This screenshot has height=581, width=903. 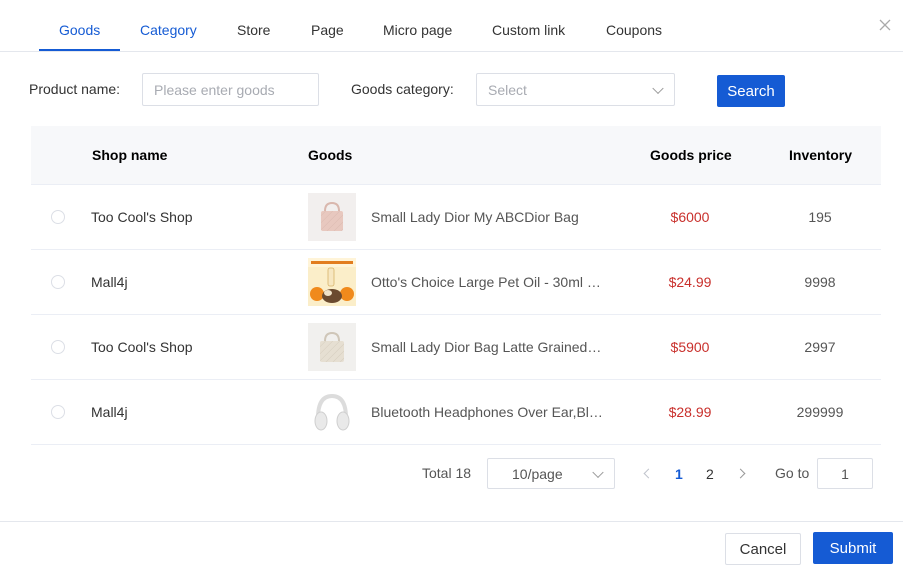 I want to click on active-tab-indicator, so click(x=79, y=50).